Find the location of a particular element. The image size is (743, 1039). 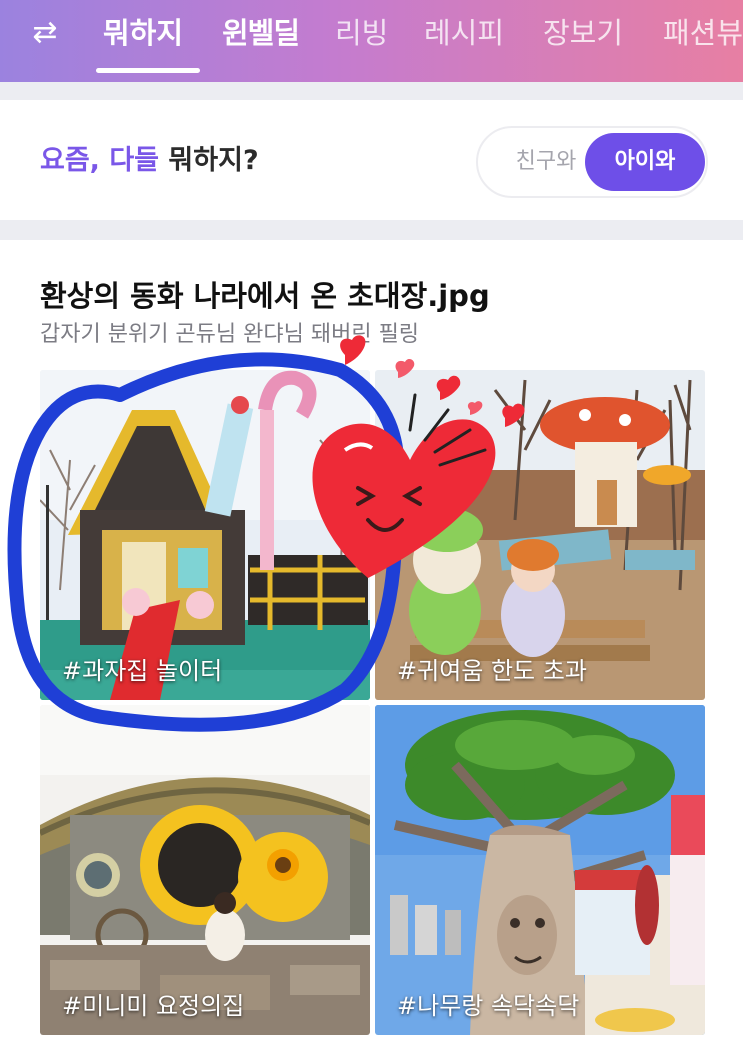

headline-rest: 뭐하지? is located at coordinates (209, 160).